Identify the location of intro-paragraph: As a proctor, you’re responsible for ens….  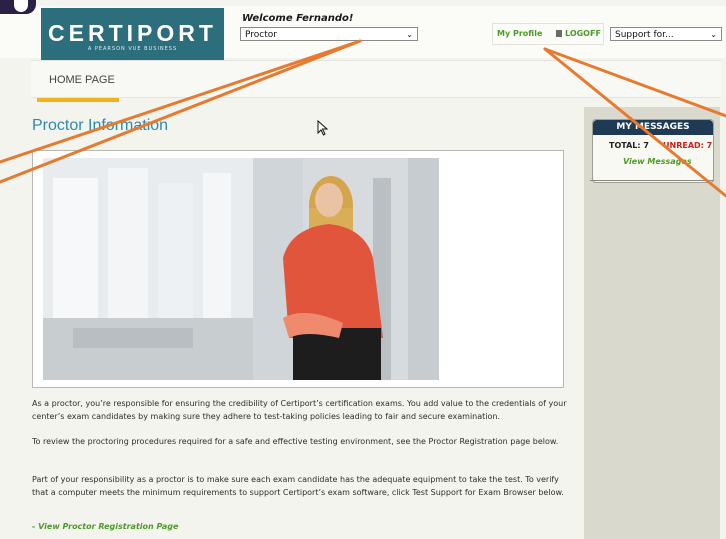
(299, 410).